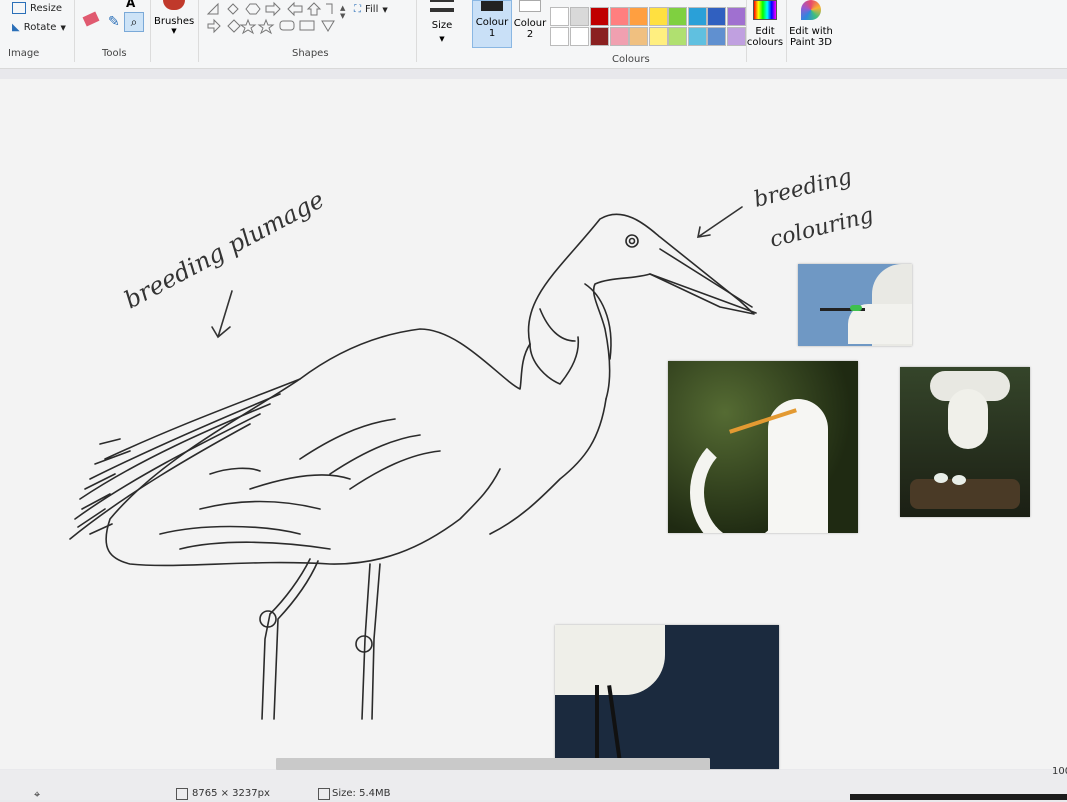  I want to click on image-group-label: Image, so click(24, 53).